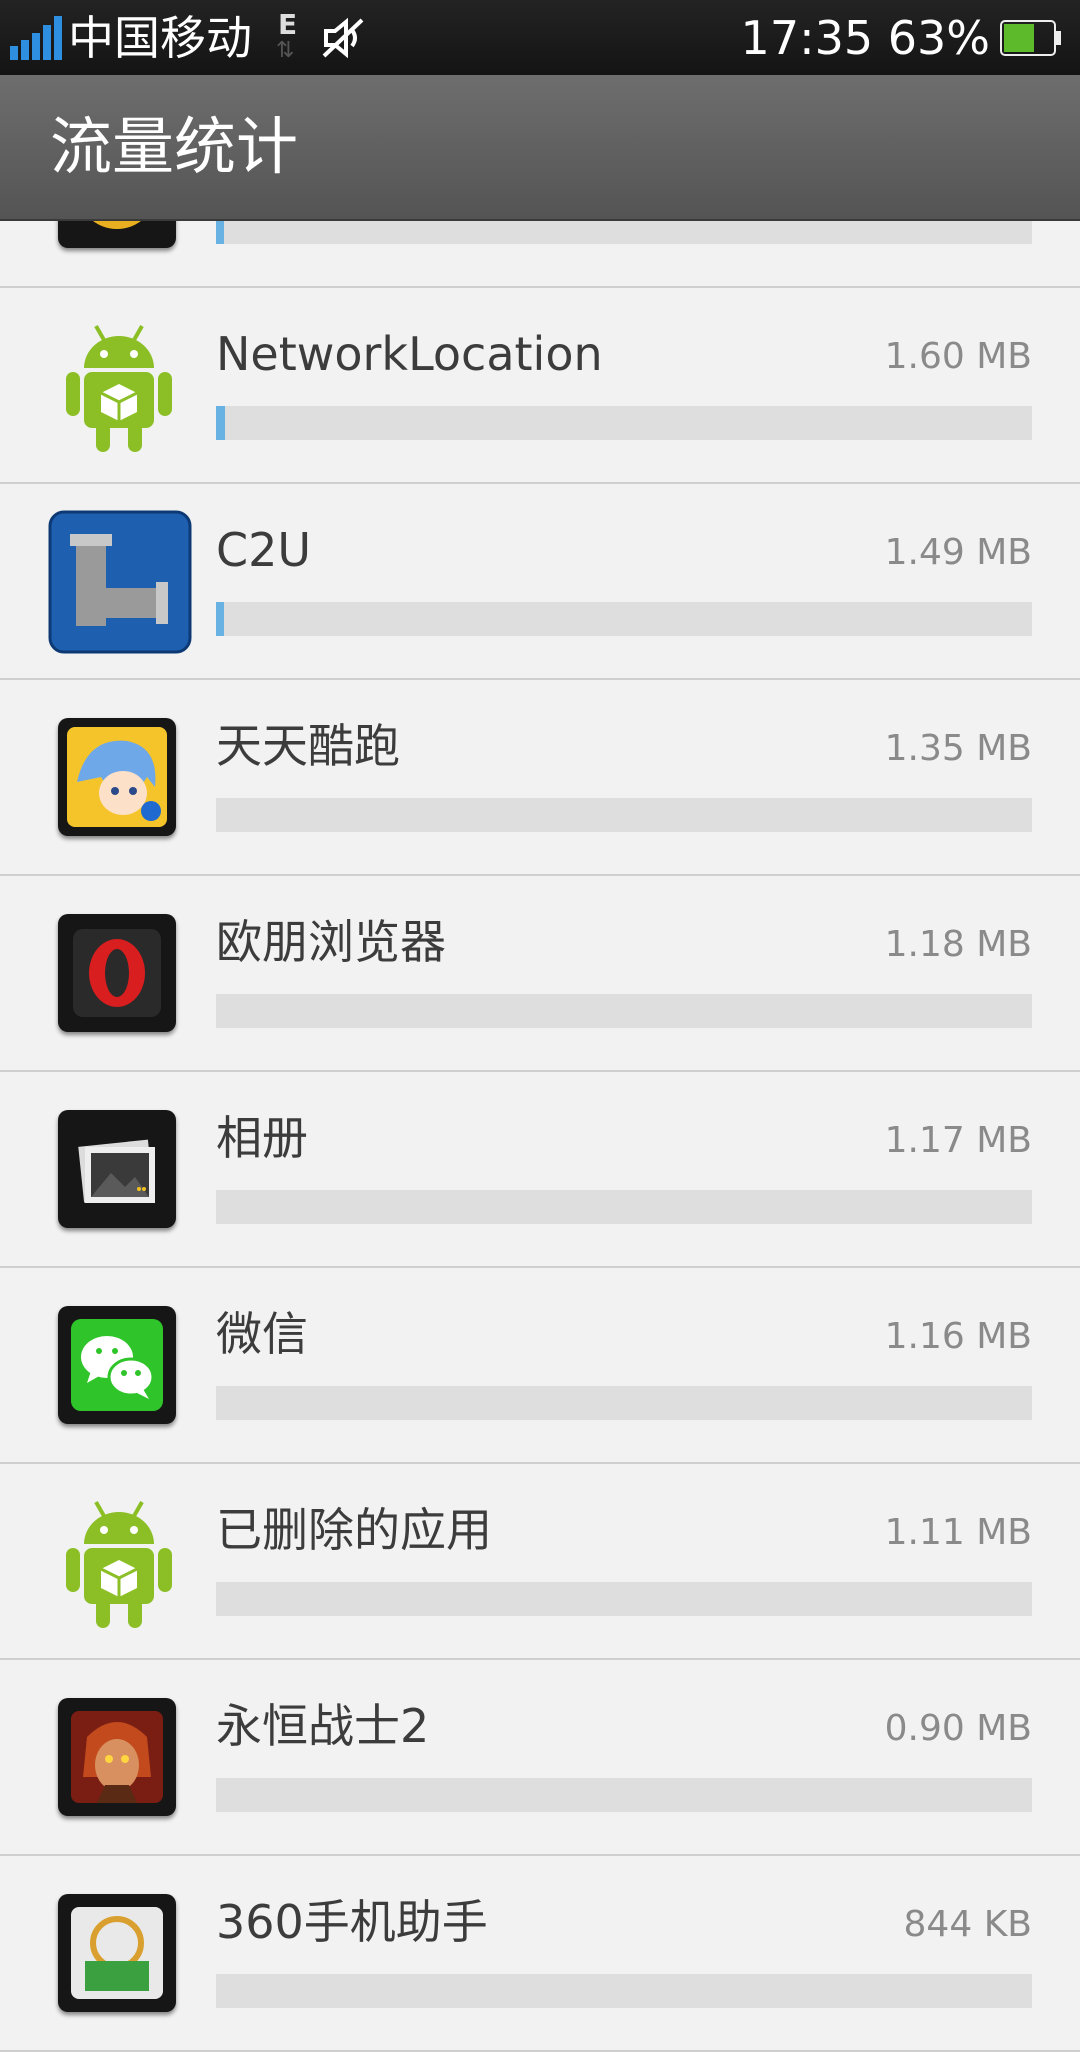 The width and height of the screenshot is (1080, 2052). Describe the element at coordinates (938, 38) in the screenshot. I see `battery-percent: 63%` at that location.